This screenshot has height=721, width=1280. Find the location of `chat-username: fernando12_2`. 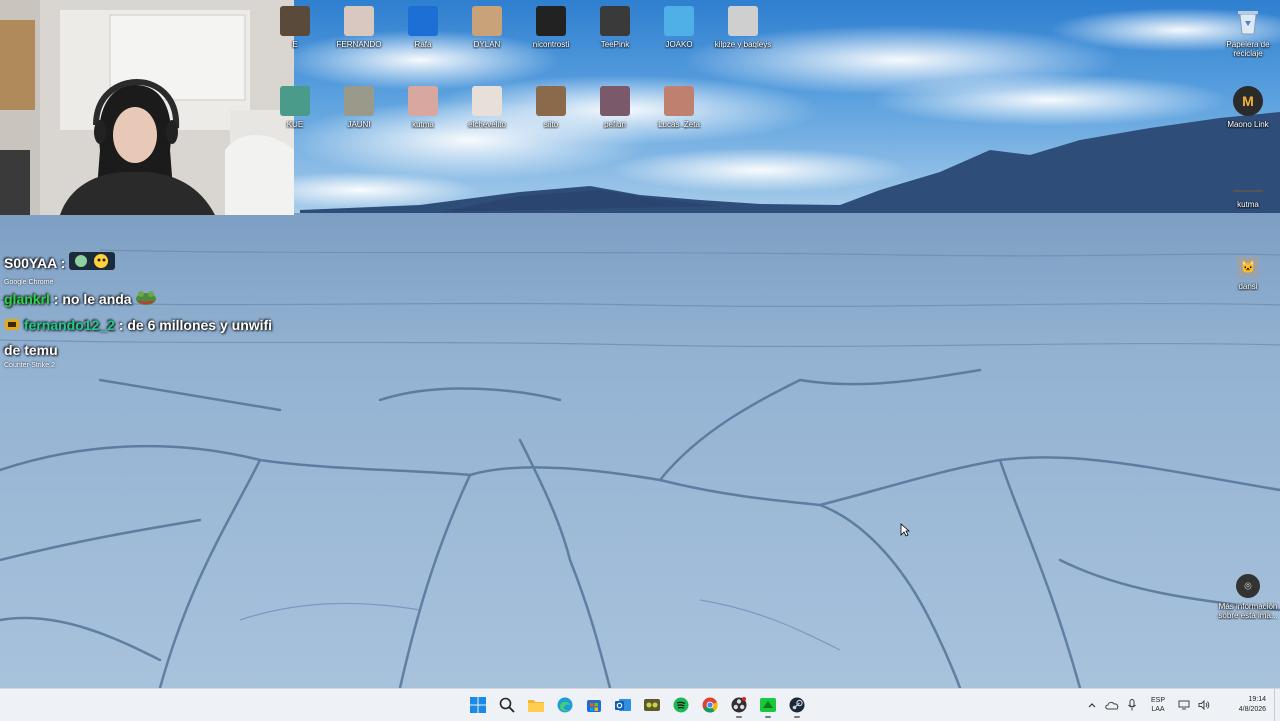

chat-username: fernando12_2 is located at coordinates (69, 324).